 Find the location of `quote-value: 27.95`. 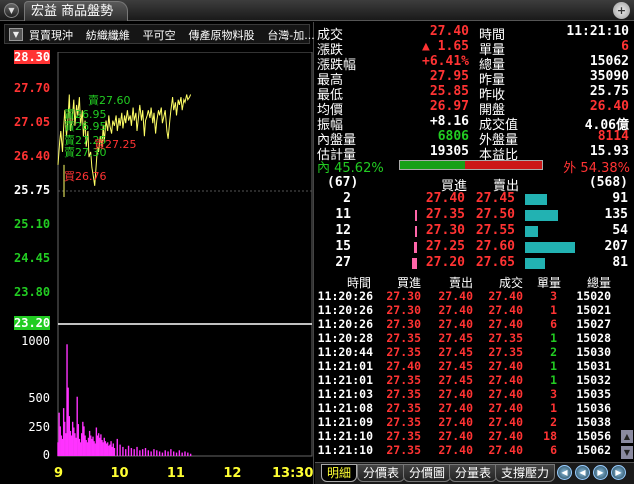

quote-value: 27.95 is located at coordinates (449, 76).